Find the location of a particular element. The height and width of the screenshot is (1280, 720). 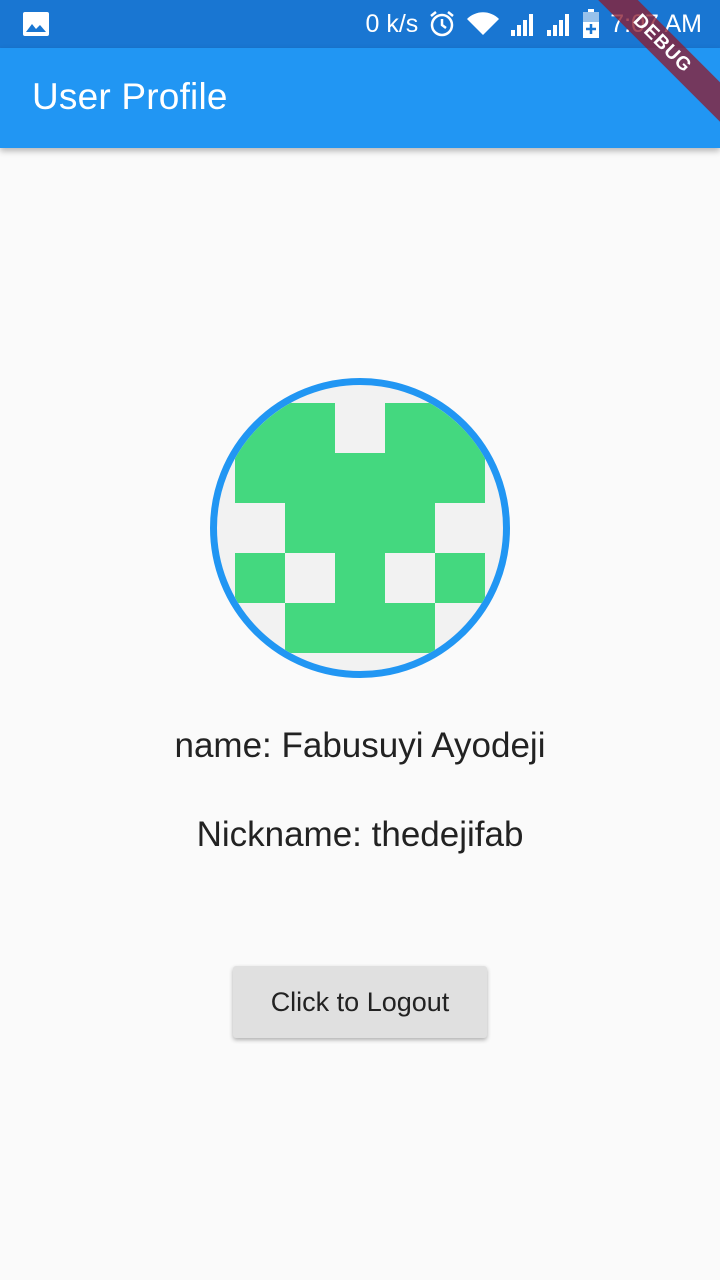

network-speed: 0 k/s is located at coordinates (392, 23).